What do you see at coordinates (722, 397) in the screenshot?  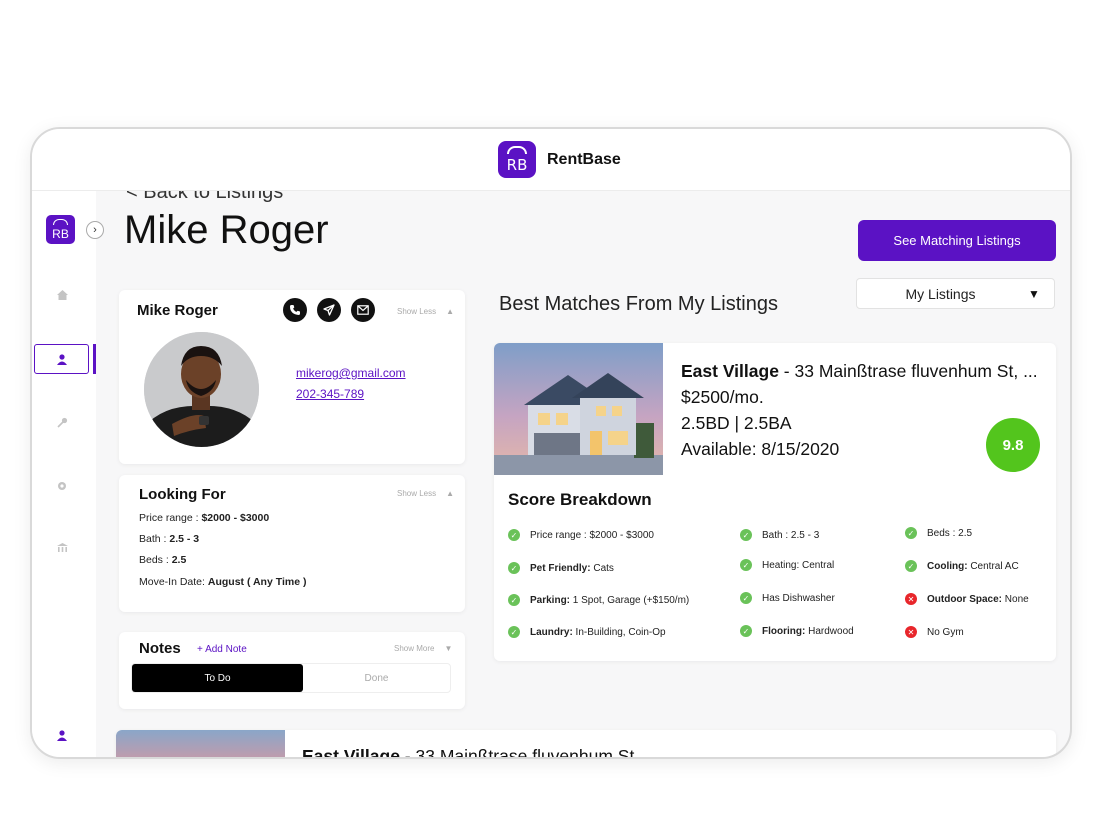 I see `listing-price: $2500/mo.` at bounding box center [722, 397].